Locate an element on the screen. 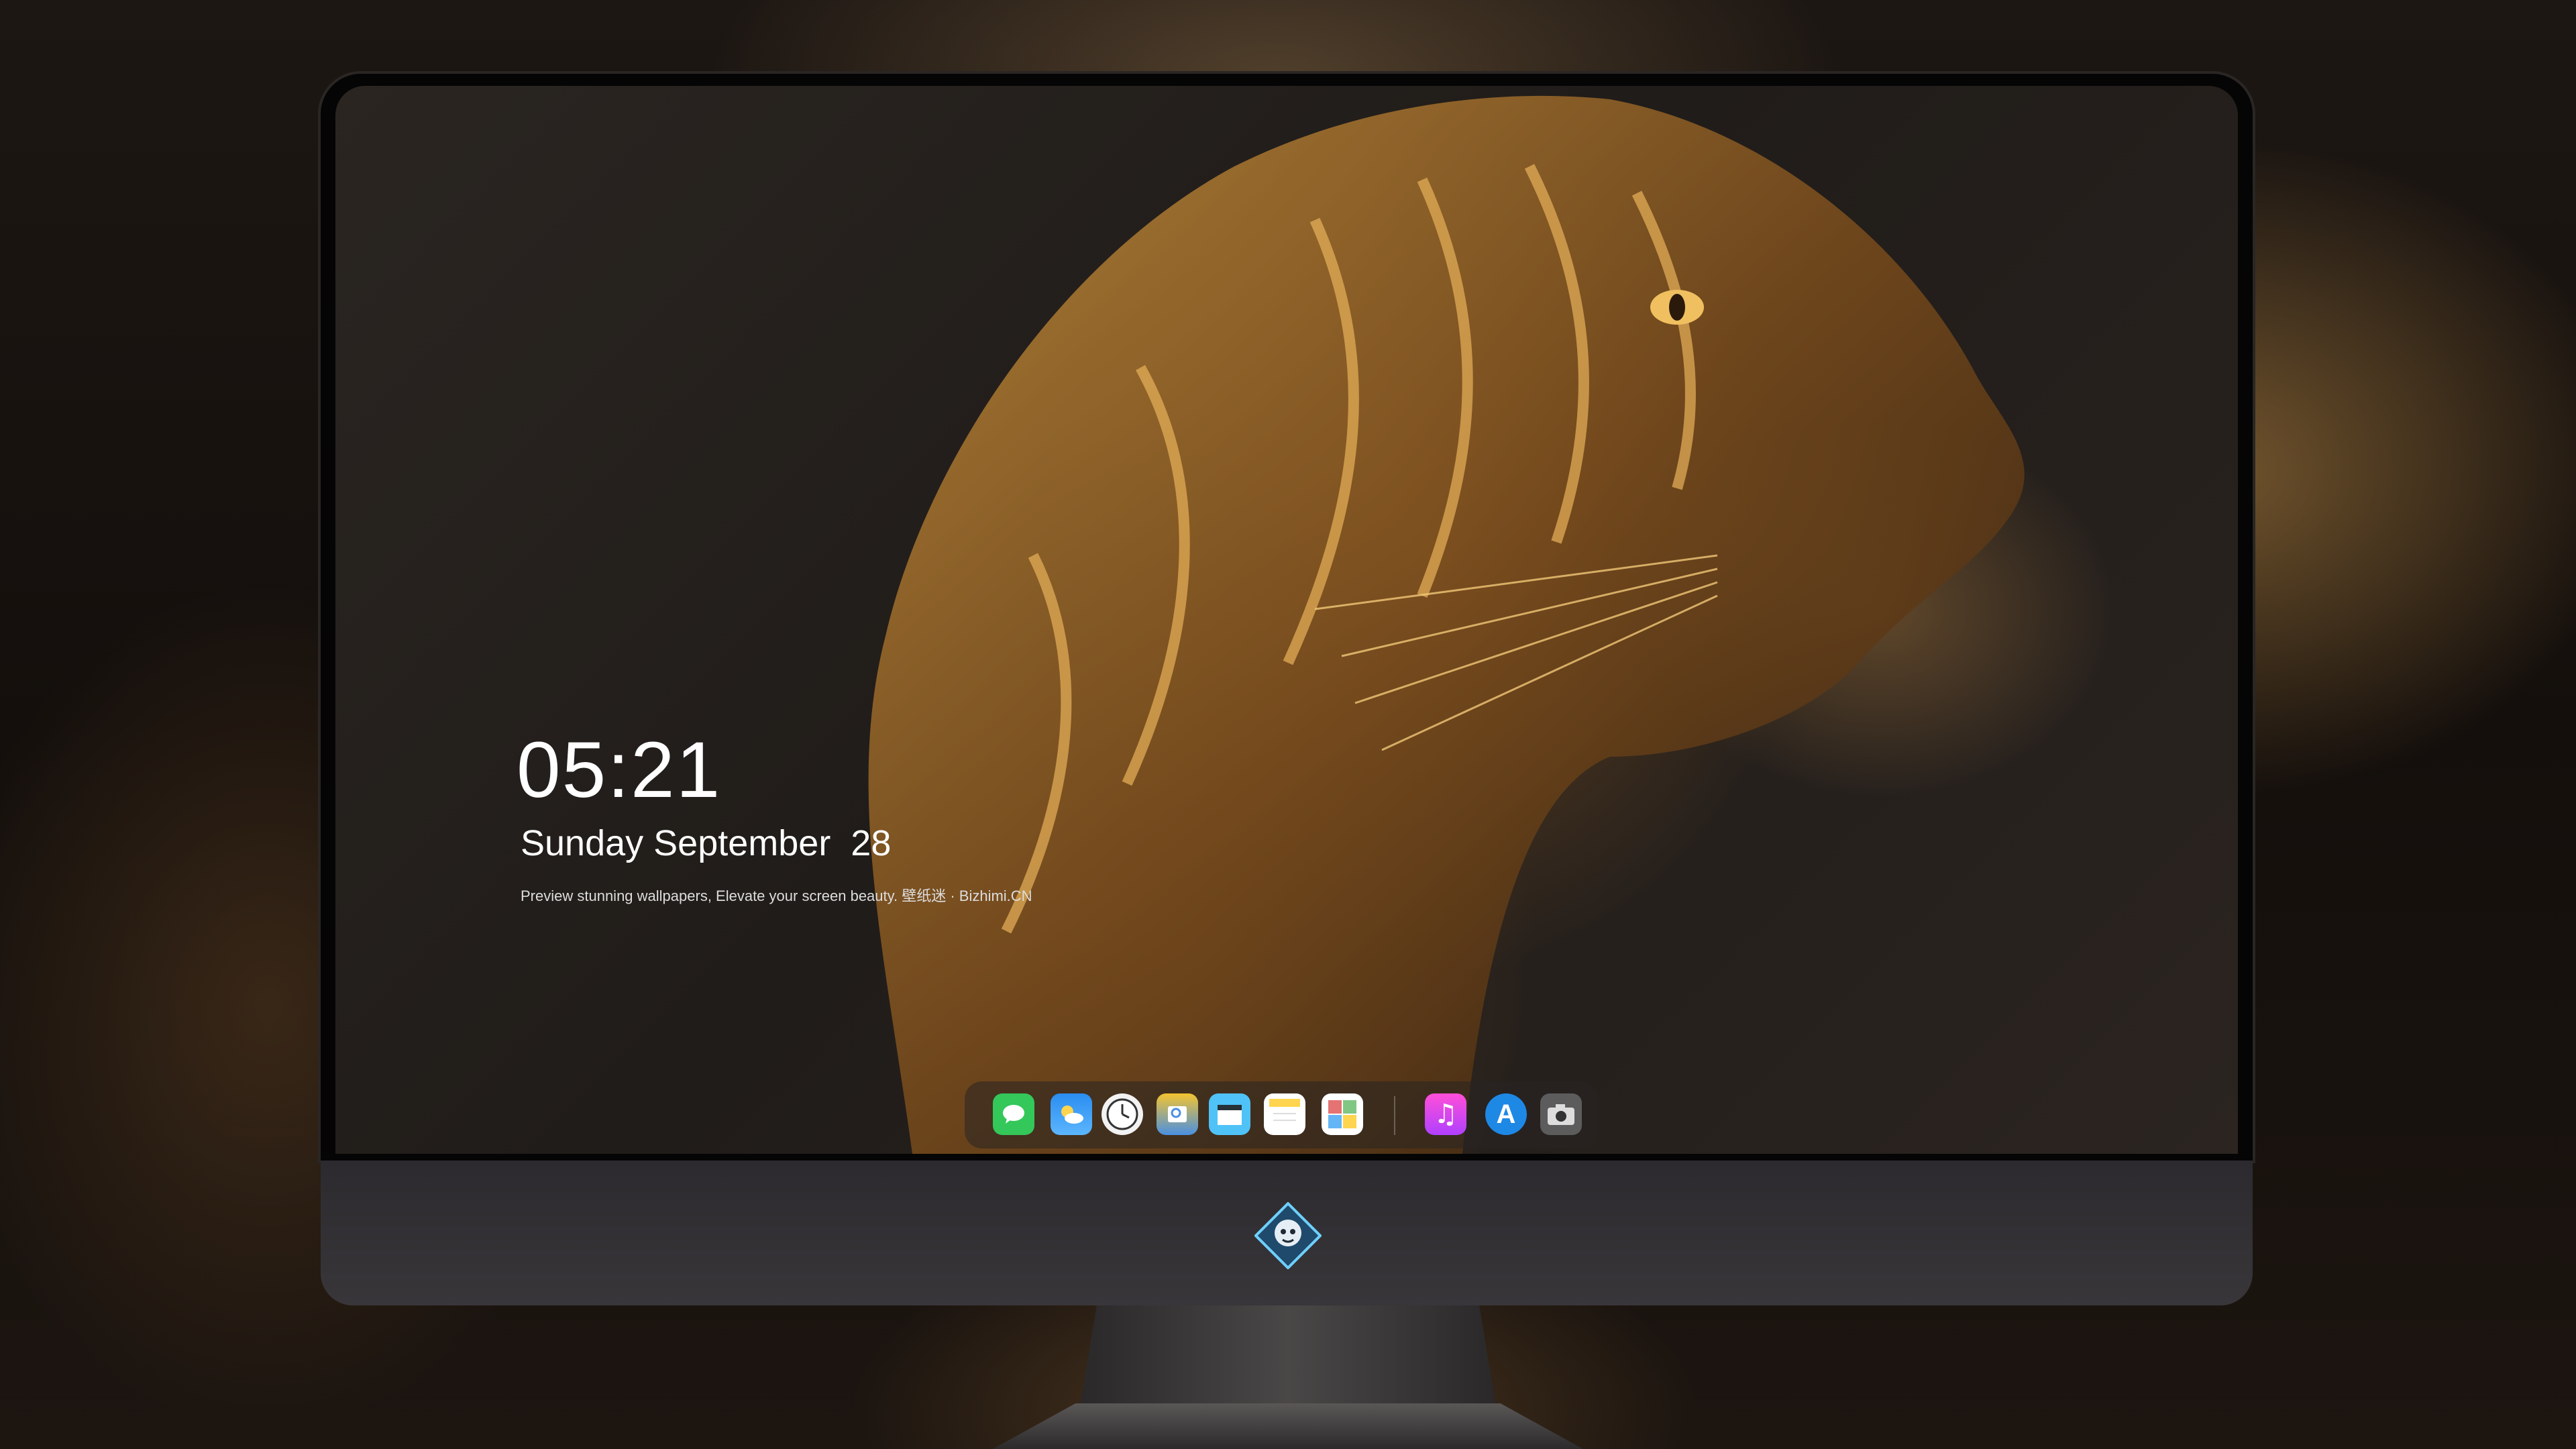 Image resolution: width=2576 pixels, height=1449 pixels. tiger-emblem-icon is located at coordinates (1288, 1235).